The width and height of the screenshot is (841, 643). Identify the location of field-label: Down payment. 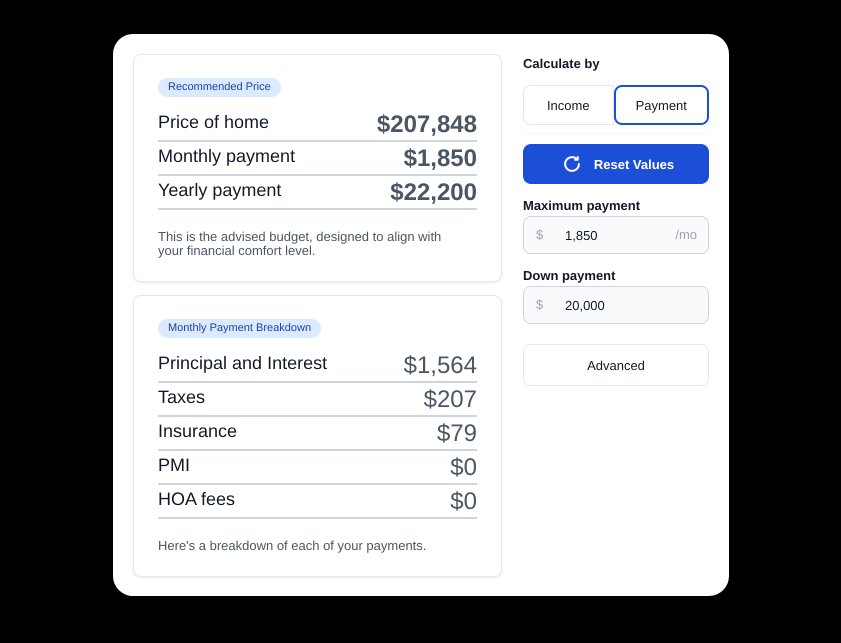
(569, 276).